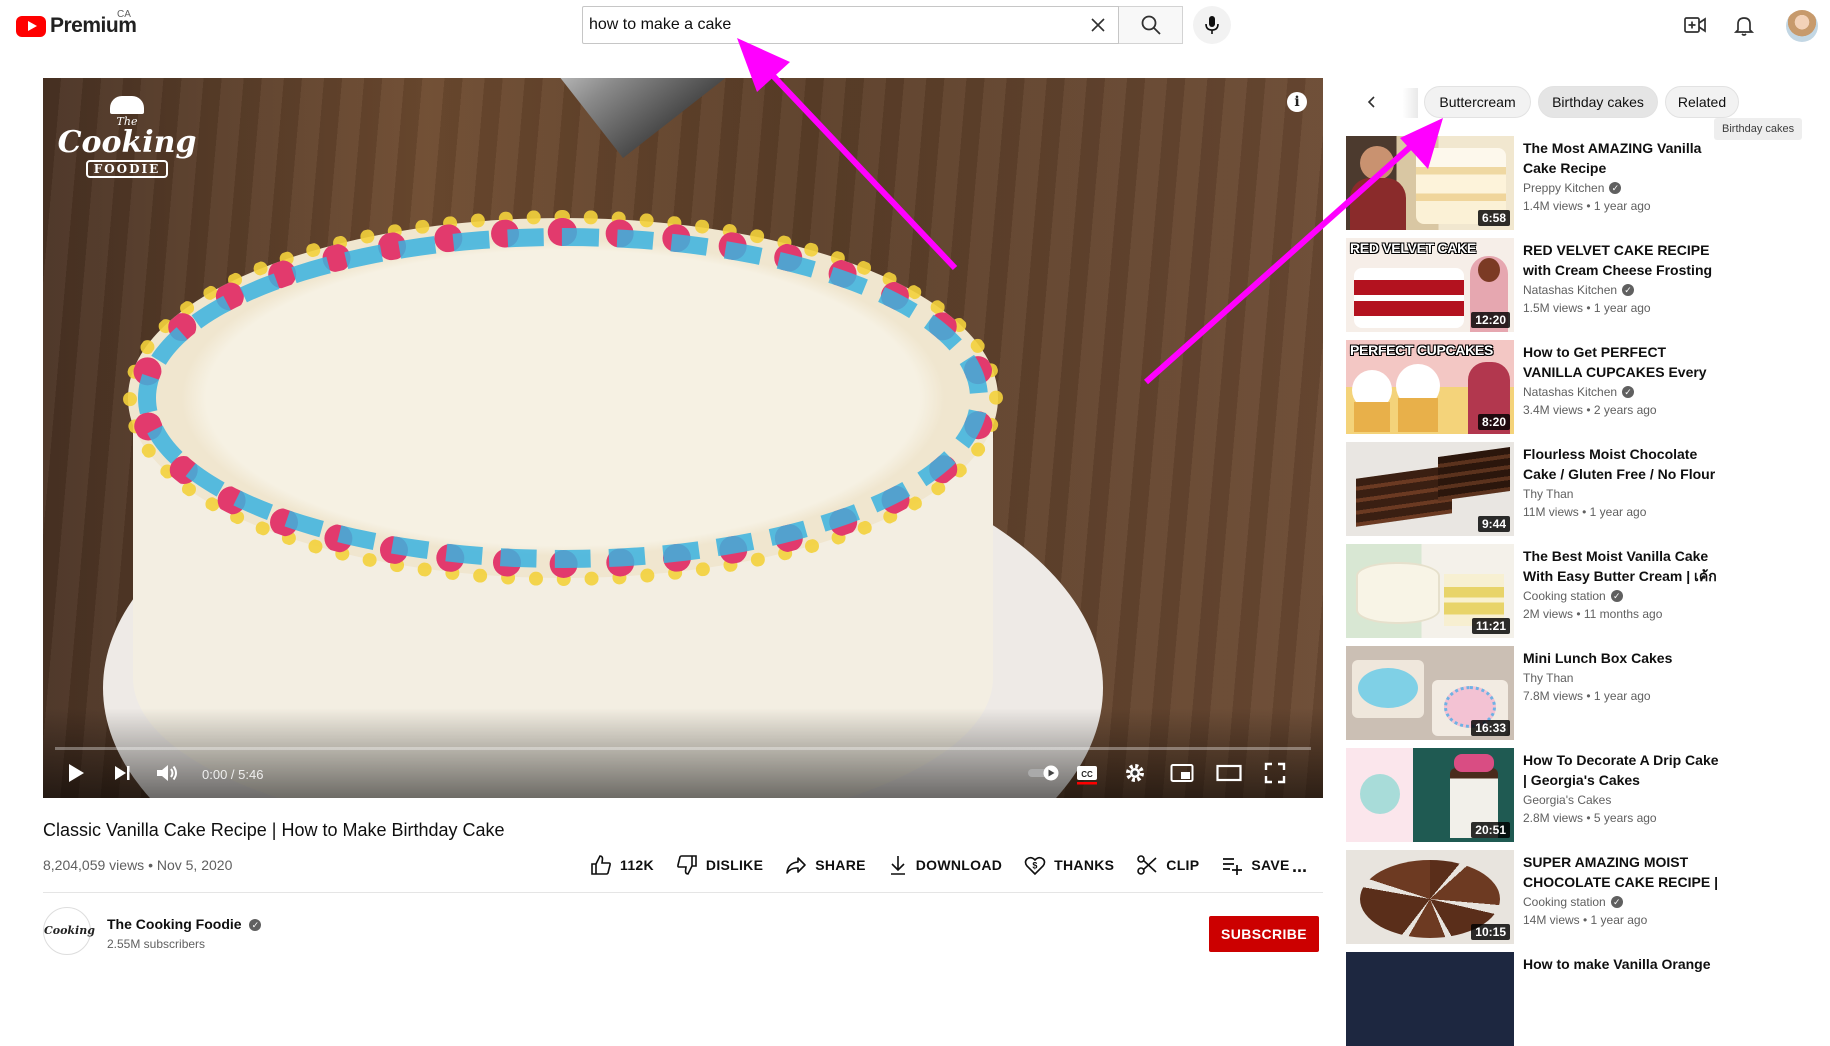 This screenshot has height=1046, width=1830. Describe the element at coordinates (1593, 614) in the screenshot. I see `reco-meta: 2M views • 11 months ago` at that location.